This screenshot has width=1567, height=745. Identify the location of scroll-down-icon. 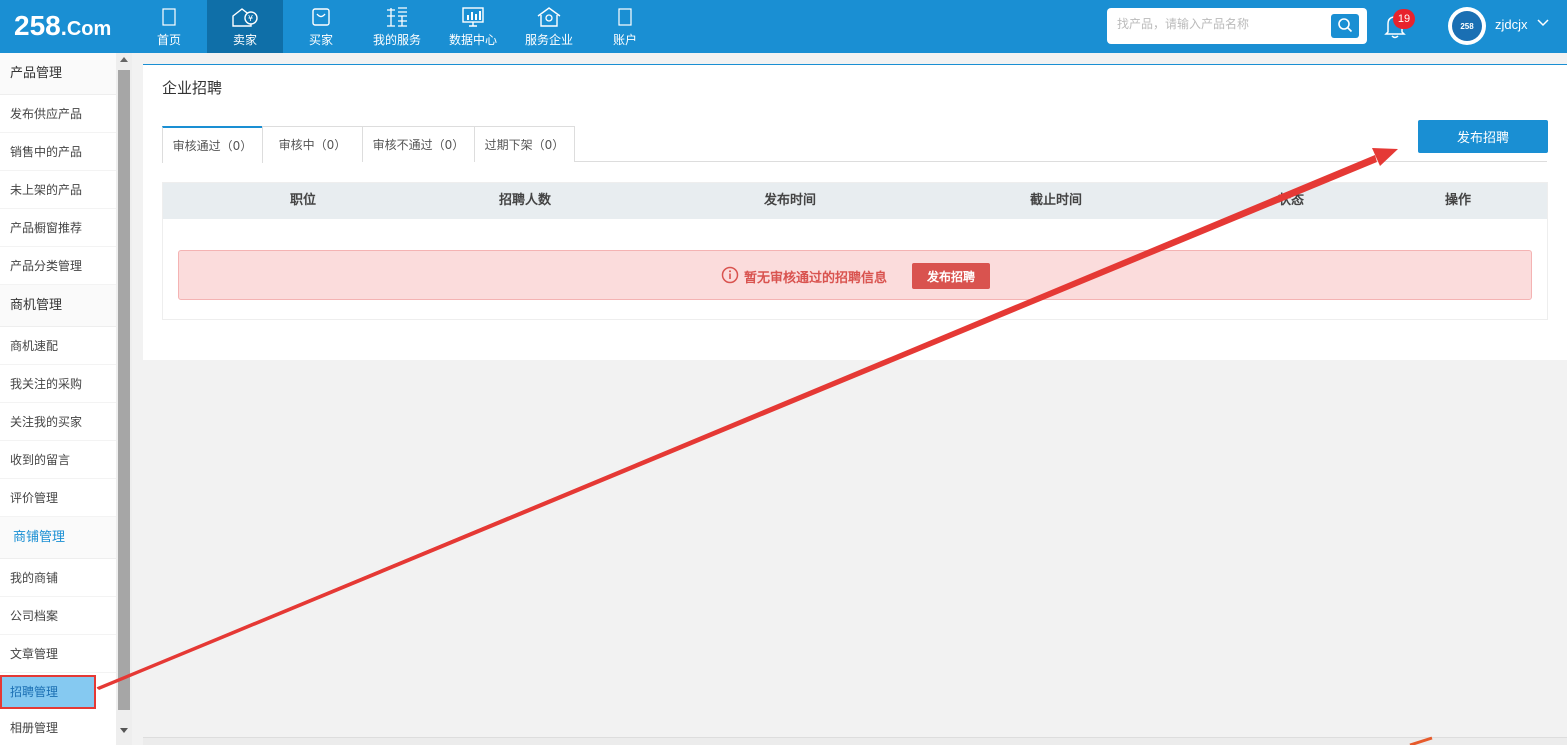
(124, 730).